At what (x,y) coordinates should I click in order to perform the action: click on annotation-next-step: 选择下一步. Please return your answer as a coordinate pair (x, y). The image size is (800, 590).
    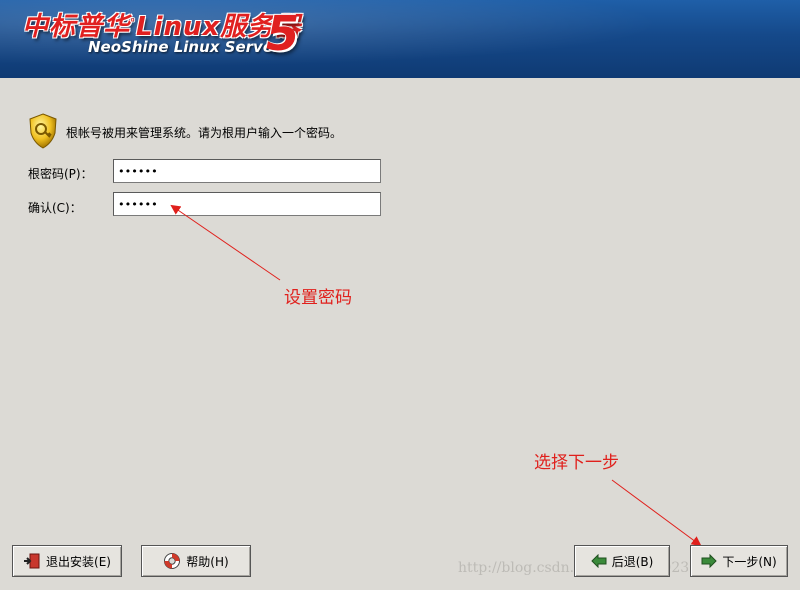
    Looking at the image, I should click on (576, 463).